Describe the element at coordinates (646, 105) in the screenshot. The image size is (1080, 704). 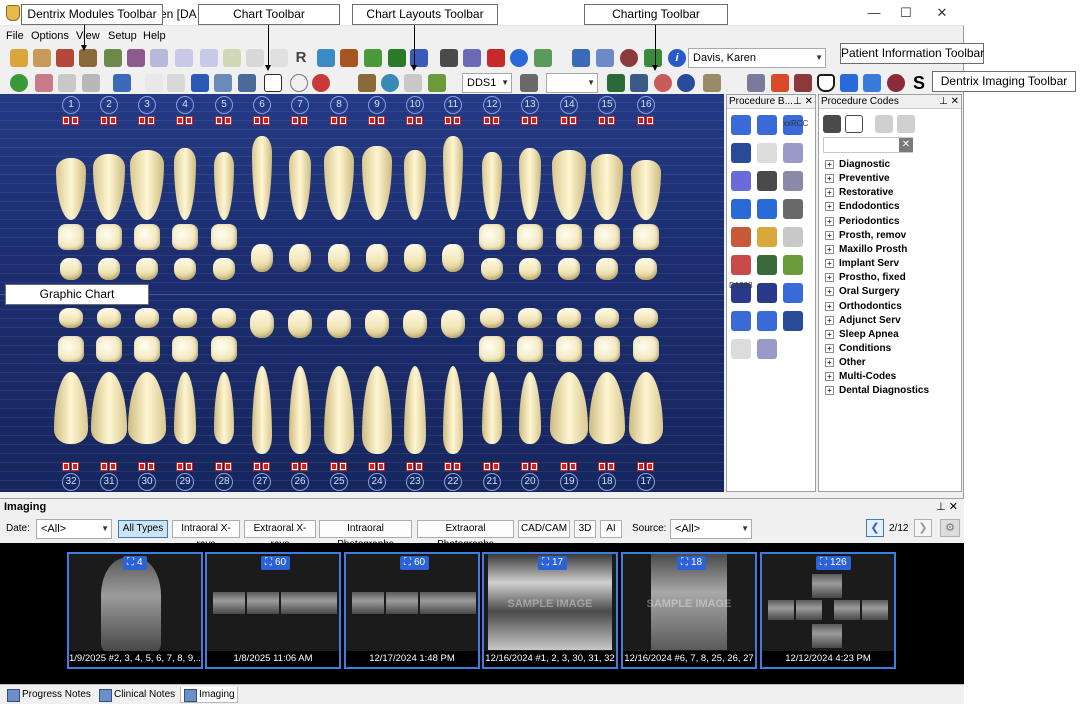
I see `tooth-number-16: 16` at that location.